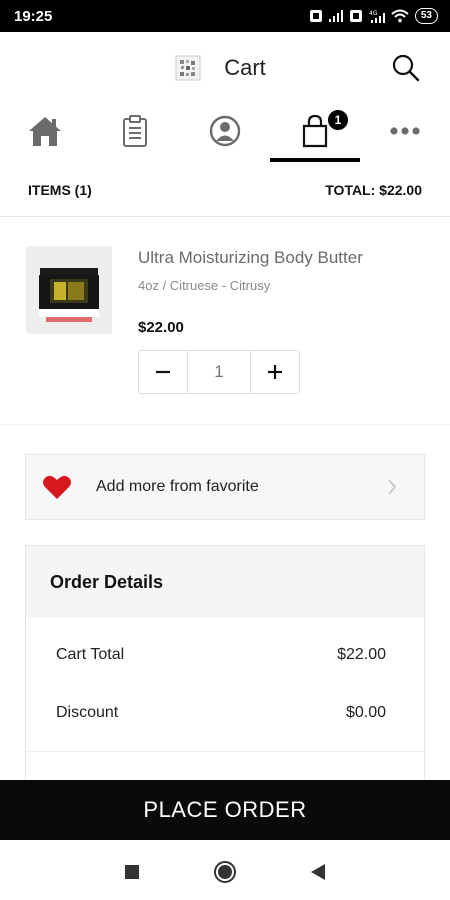  I want to click on more-icon, so click(405, 131).